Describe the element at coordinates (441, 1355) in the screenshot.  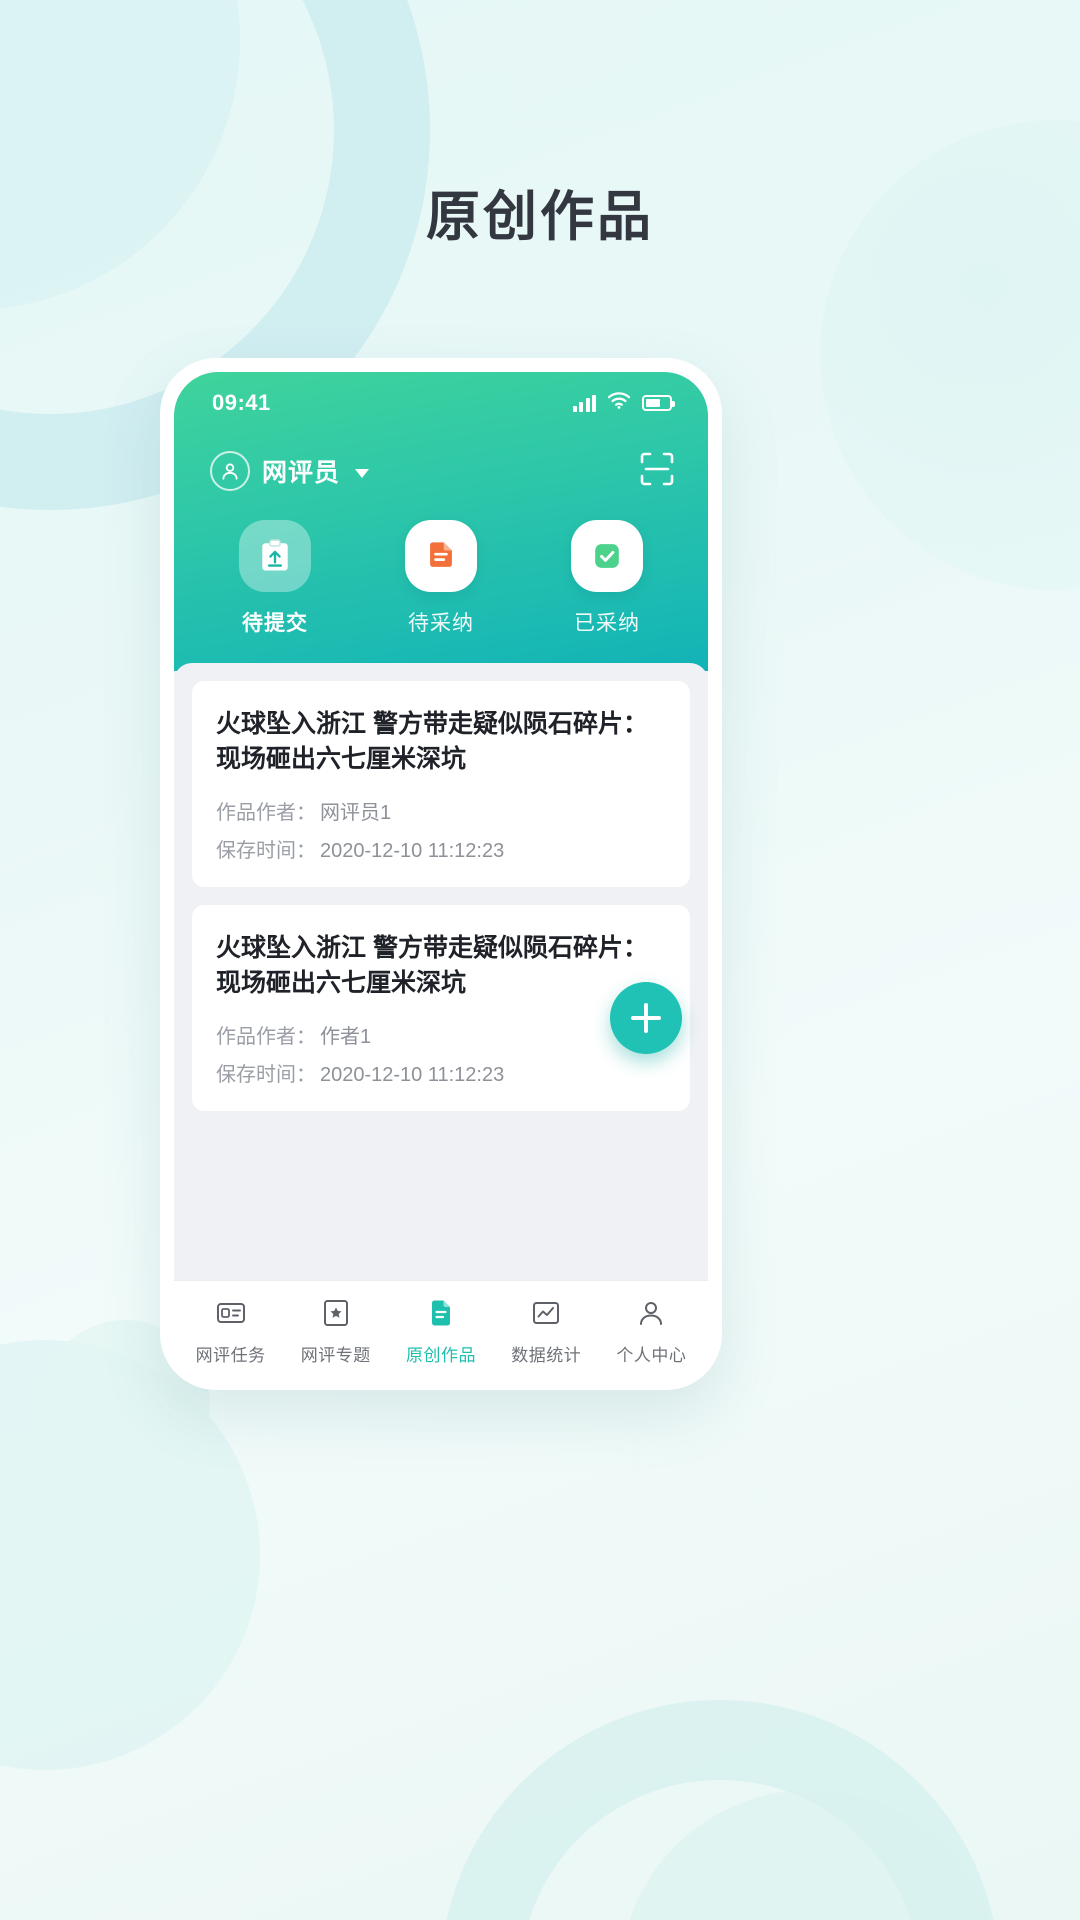
I see `nav-label: 原创作品` at that location.